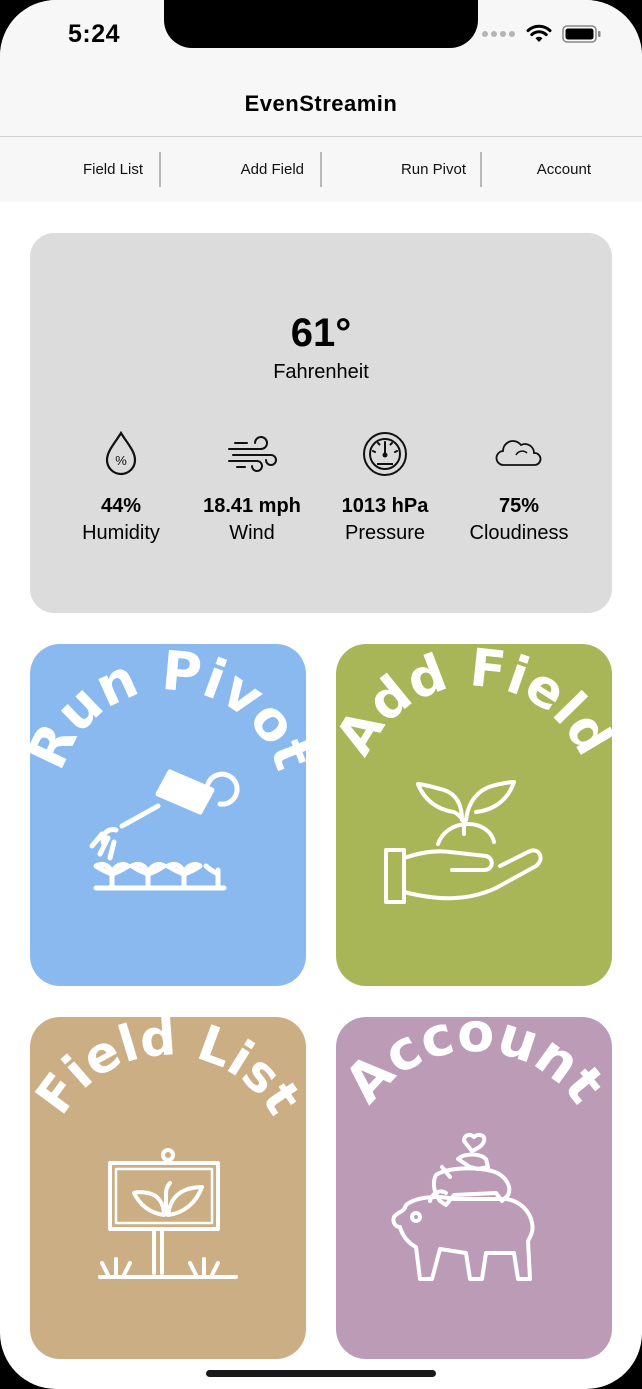 This screenshot has width=642, height=1389. I want to click on hand-sprout-icon, so click(463, 842).